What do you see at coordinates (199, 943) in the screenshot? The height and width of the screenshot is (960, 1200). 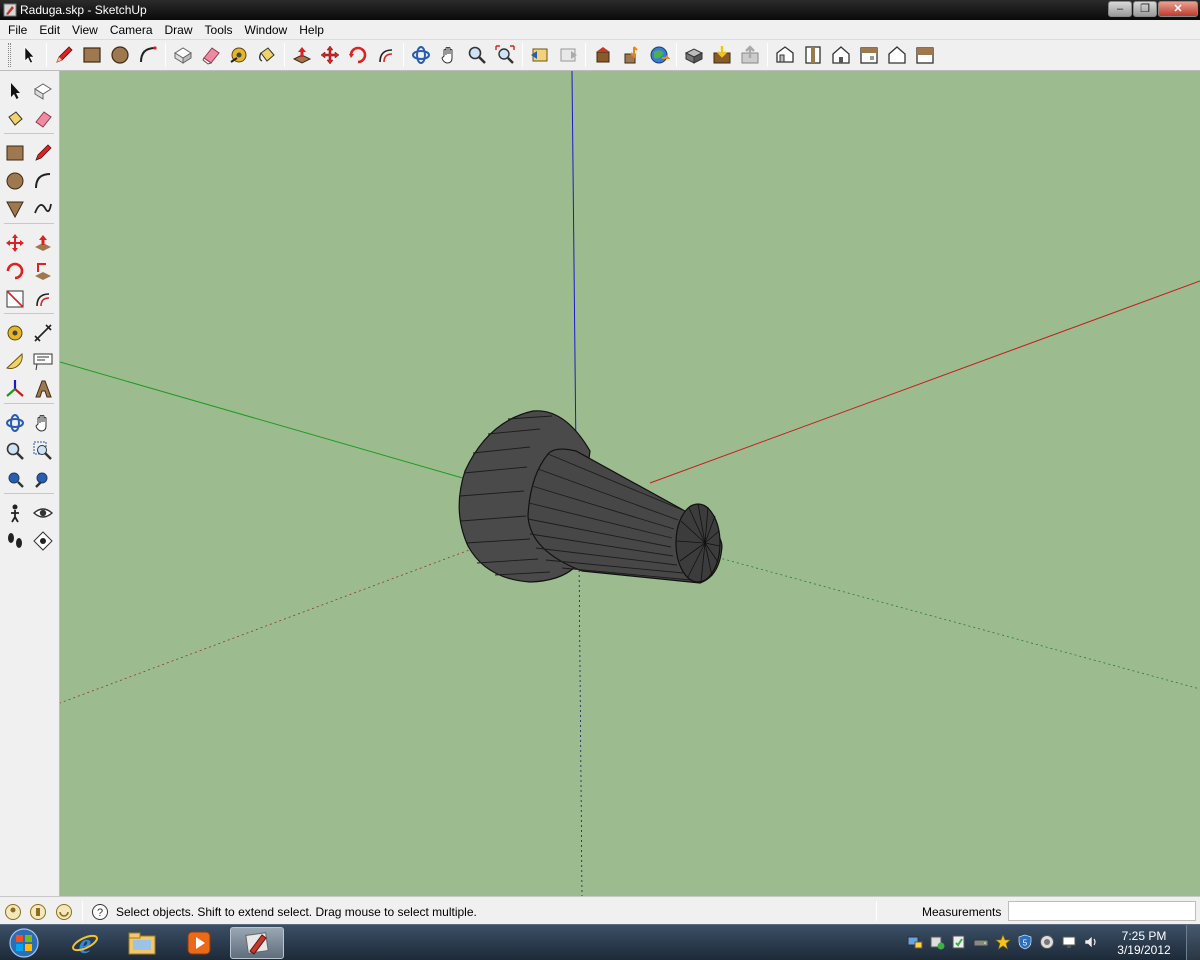 I see `taskbar-media-player` at bounding box center [199, 943].